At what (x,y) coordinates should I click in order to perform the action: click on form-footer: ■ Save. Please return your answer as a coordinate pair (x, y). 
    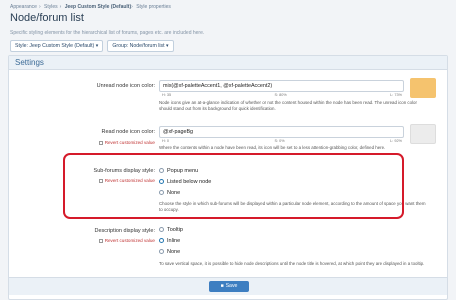
    Looking at the image, I should click on (228, 286).